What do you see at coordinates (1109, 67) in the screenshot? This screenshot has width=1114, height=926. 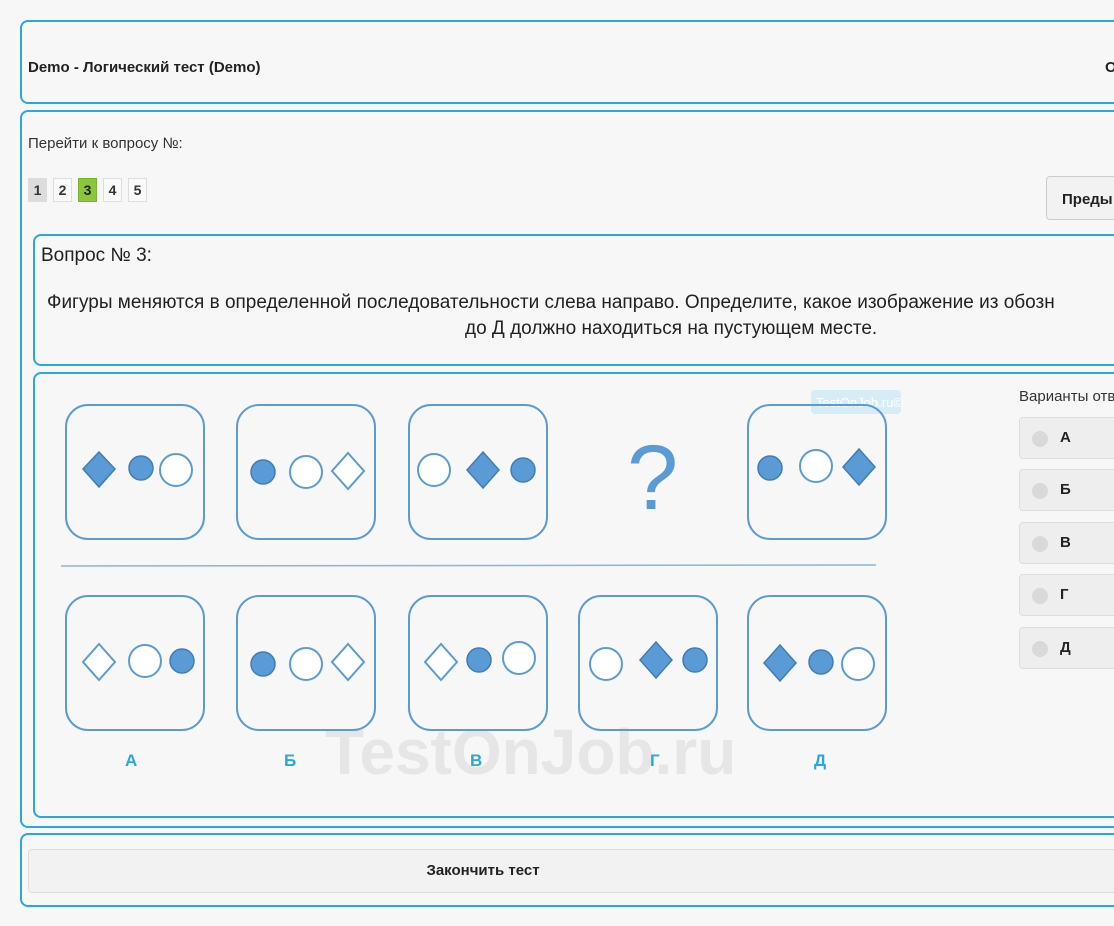 I see `header-right-text: О` at bounding box center [1109, 67].